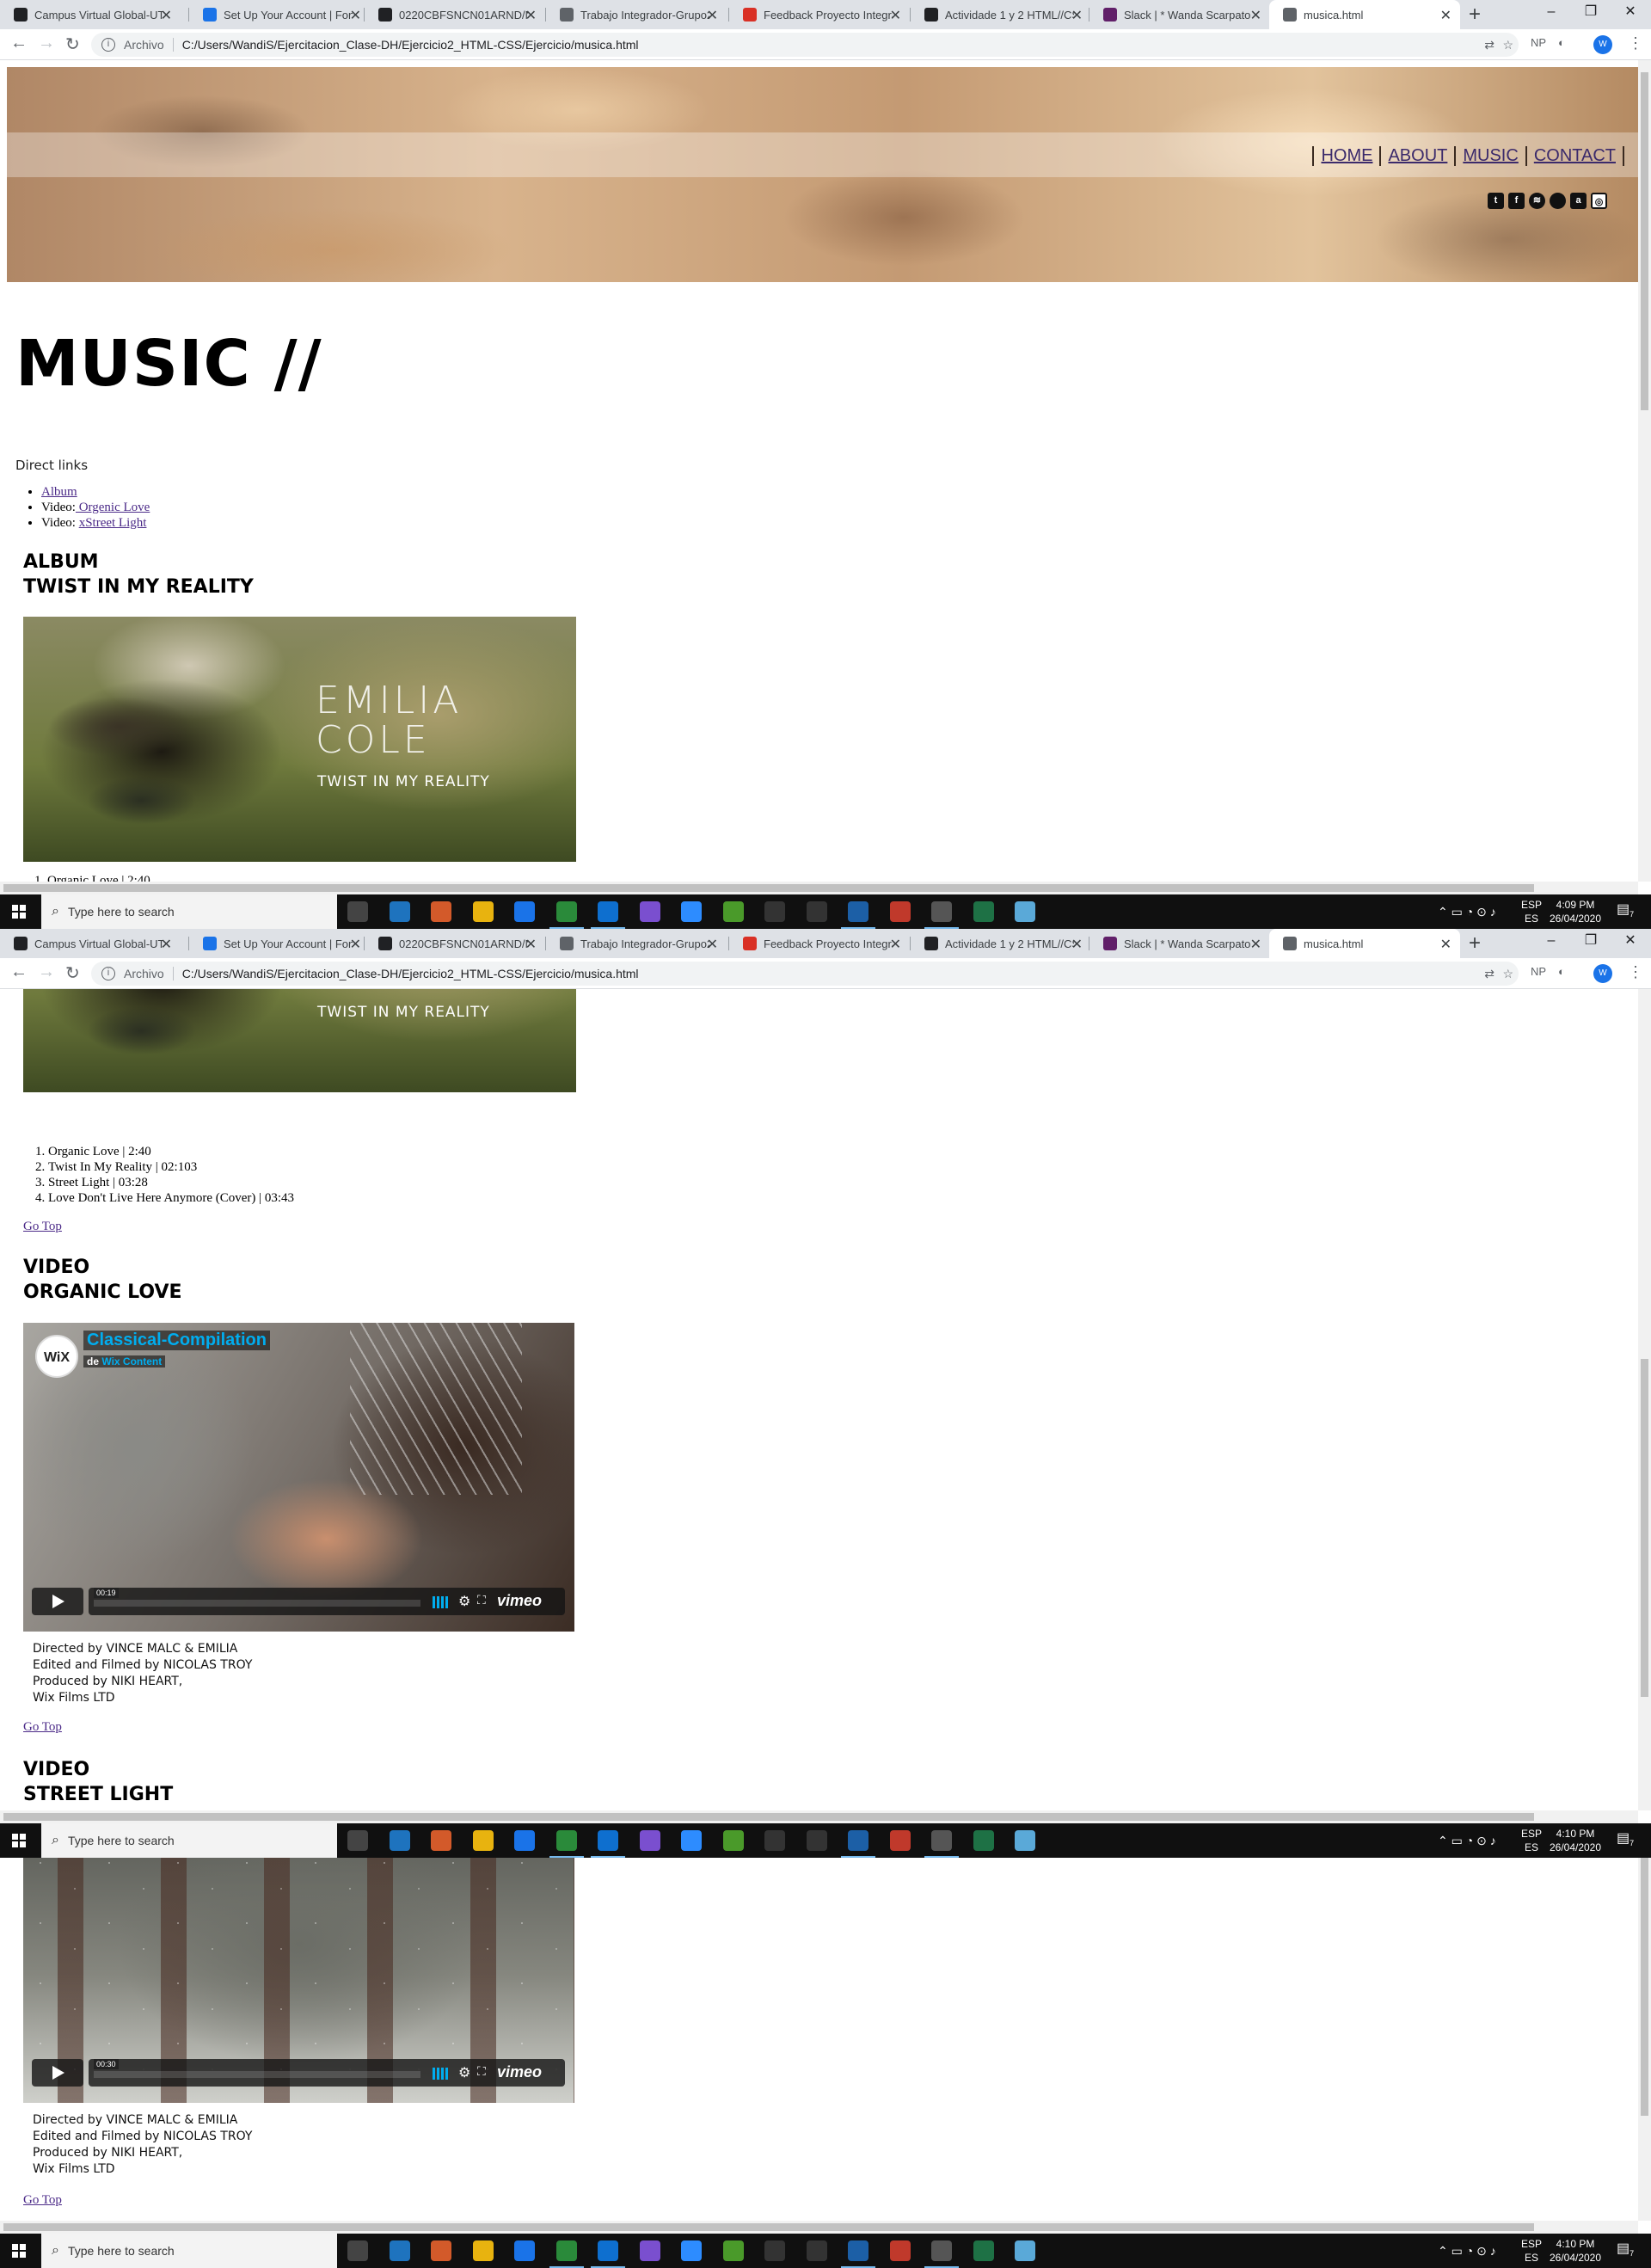 This screenshot has height=2268, width=1651. I want to click on back-button: ←, so click(19, 44).